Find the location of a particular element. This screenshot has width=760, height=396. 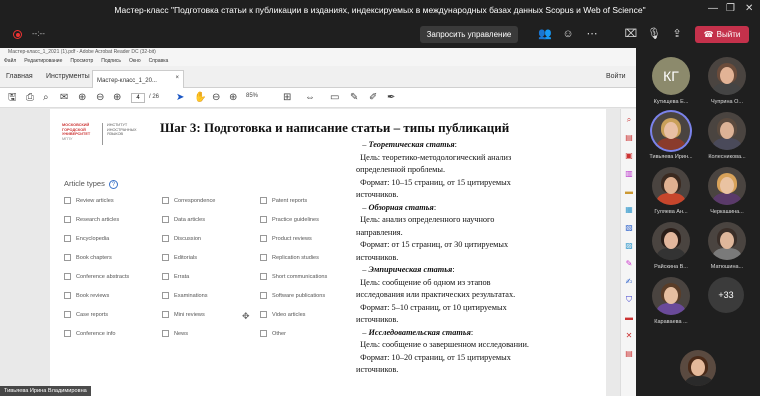

tab-home: Главная is located at coordinates (19, 76).